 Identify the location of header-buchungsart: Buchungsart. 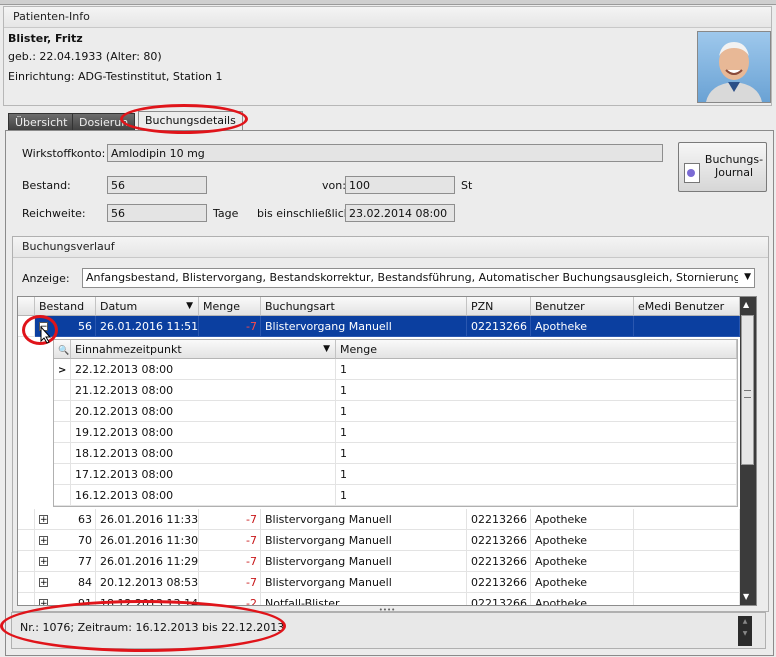
(364, 306).